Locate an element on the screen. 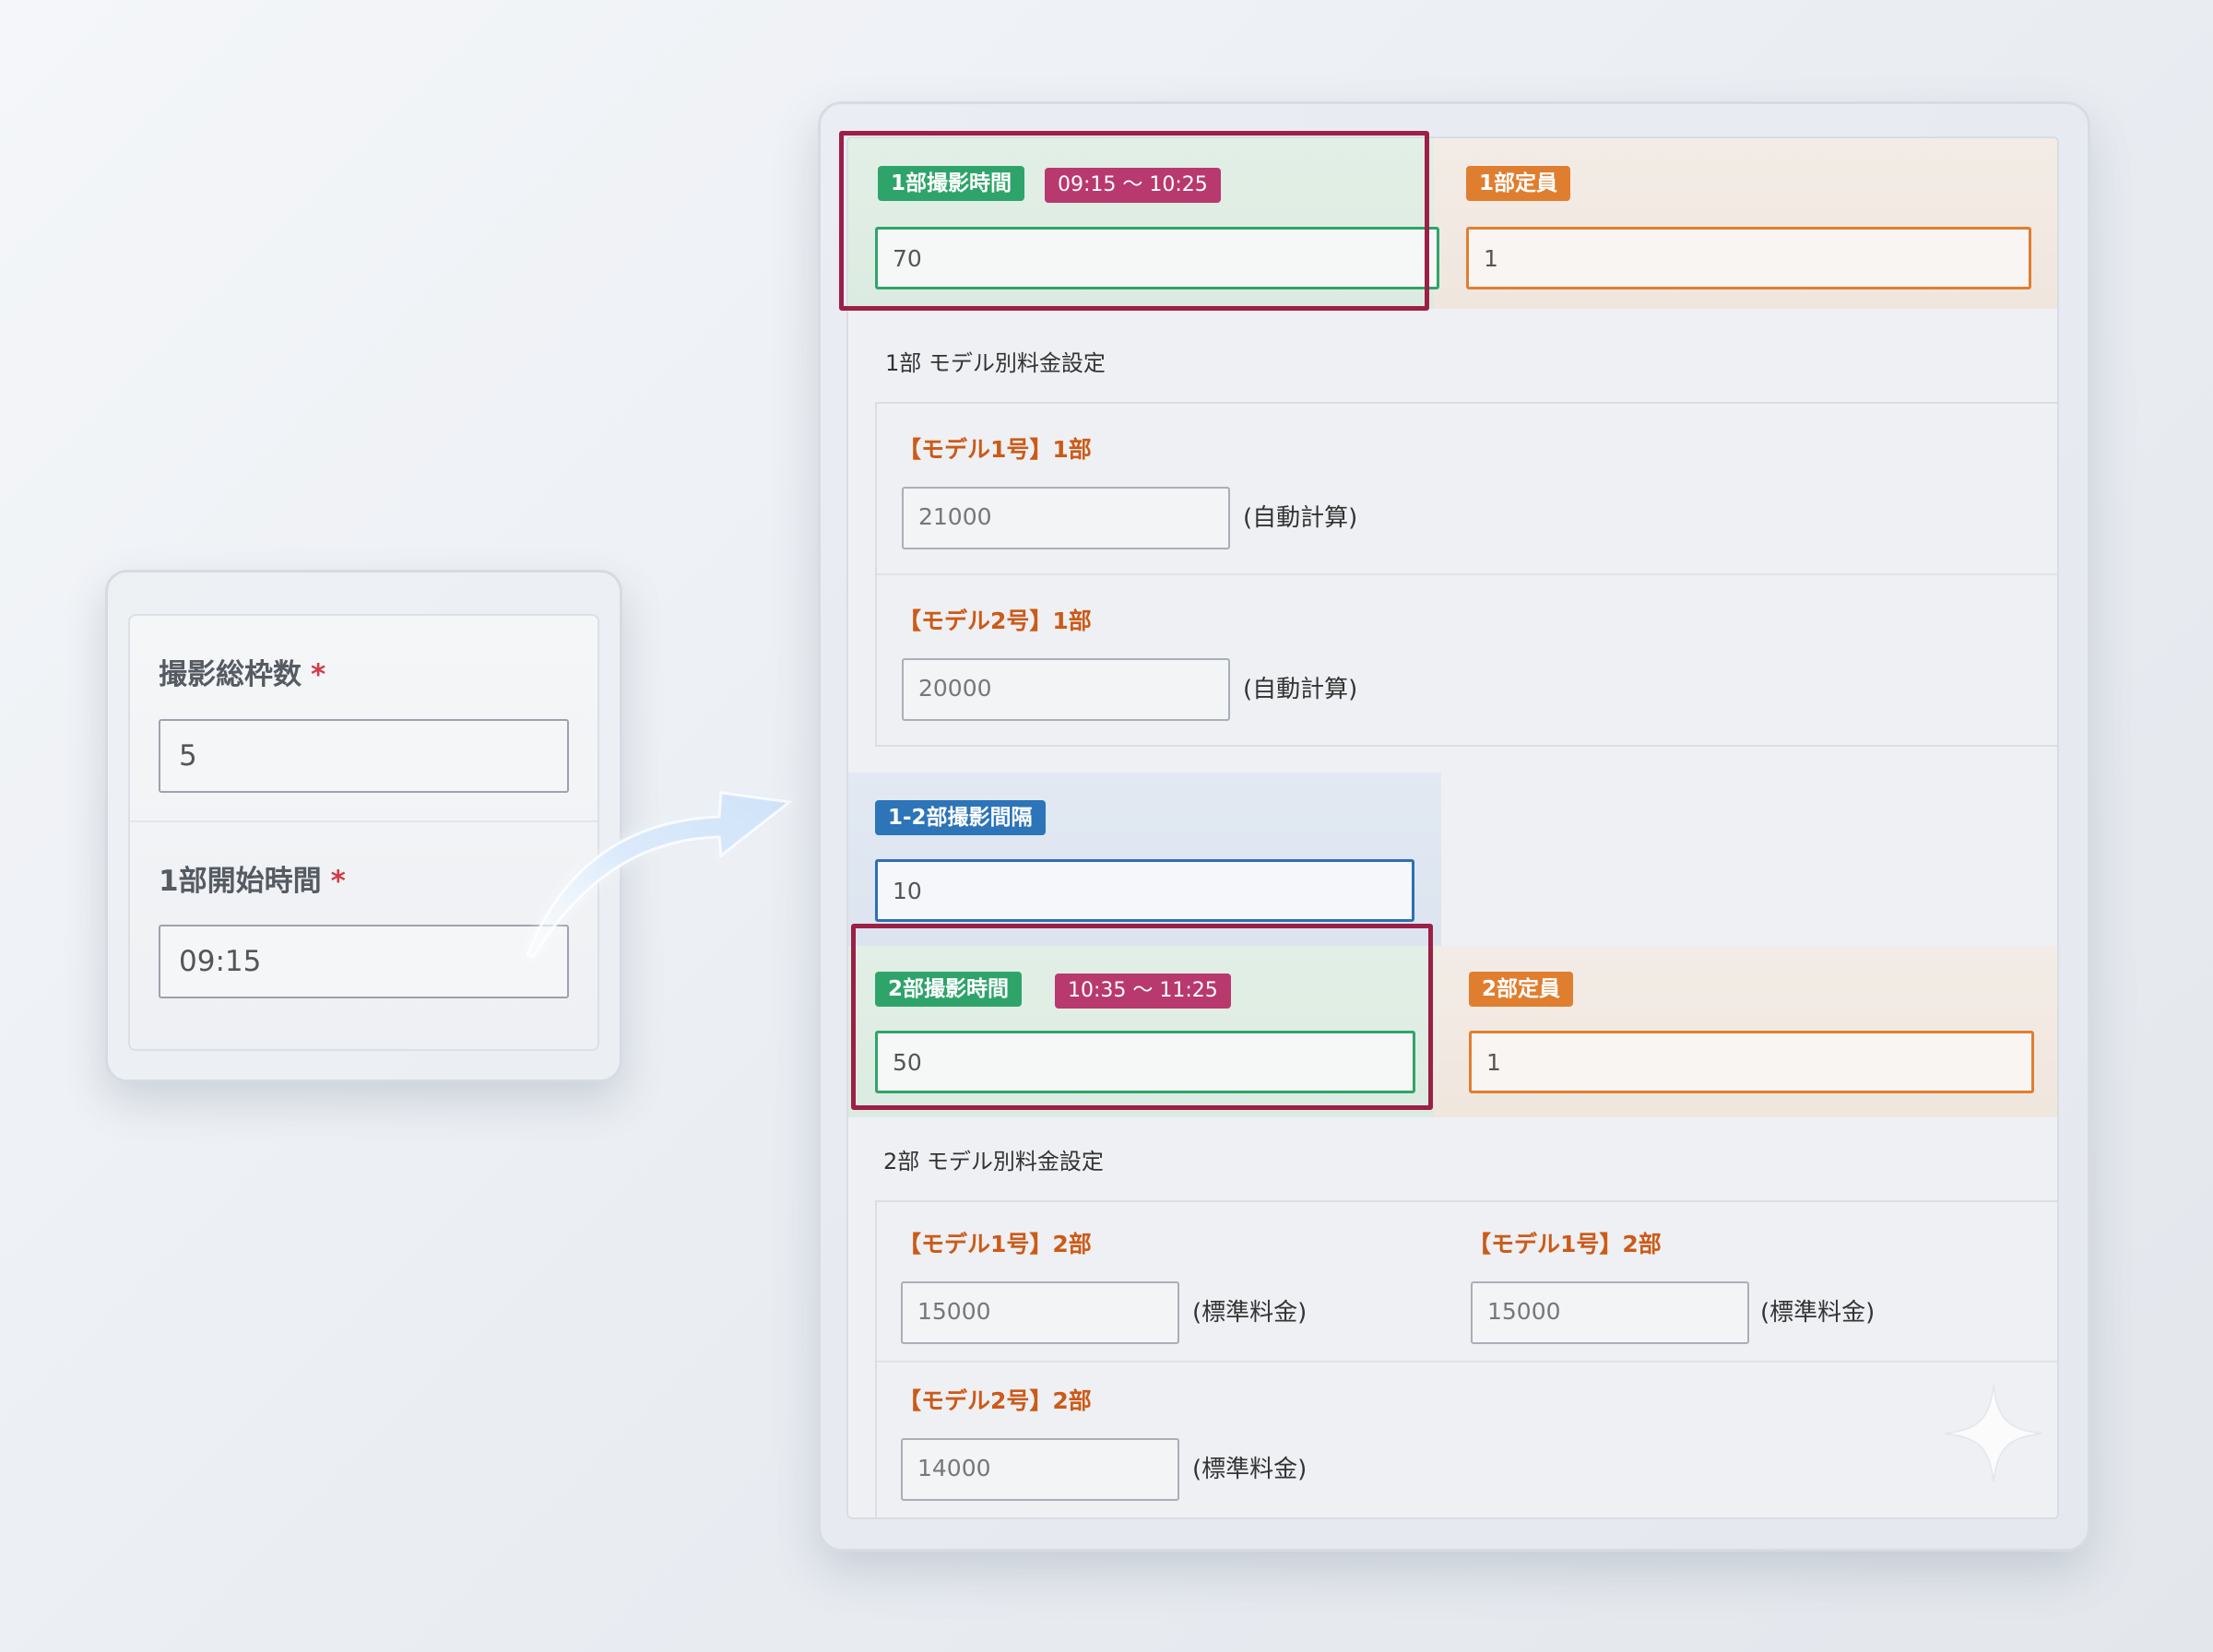  part2-pricing-title: 2部 モデル別料金設定 is located at coordinates (993, 1161).